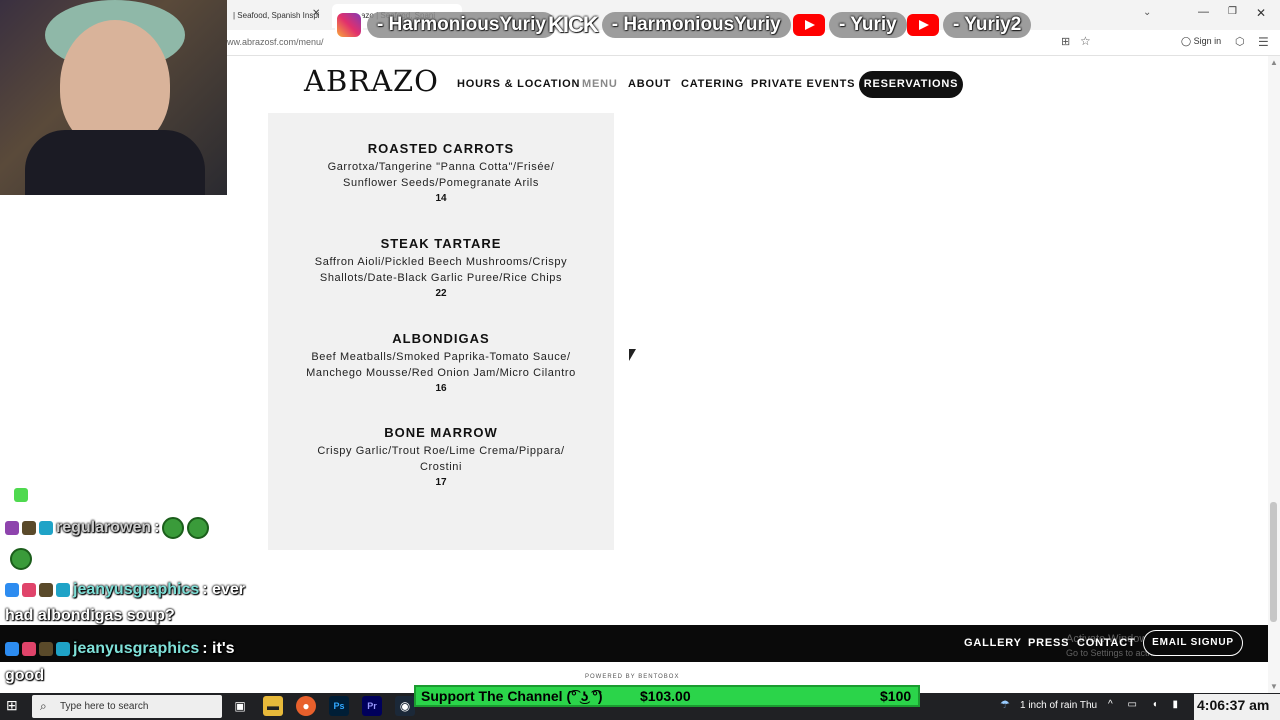  Describe the element at coordinates (1058, 705) in the screenshot. I see `weather-text: 1 inch of rain Thu` at that location.